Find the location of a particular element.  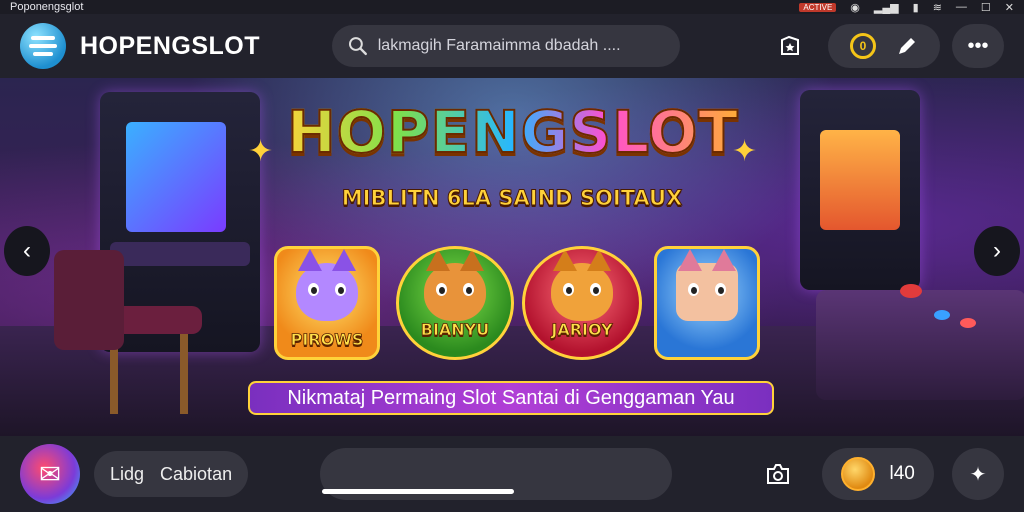

carousel-prev-button: ‹ is located at coordinates (27, 251).